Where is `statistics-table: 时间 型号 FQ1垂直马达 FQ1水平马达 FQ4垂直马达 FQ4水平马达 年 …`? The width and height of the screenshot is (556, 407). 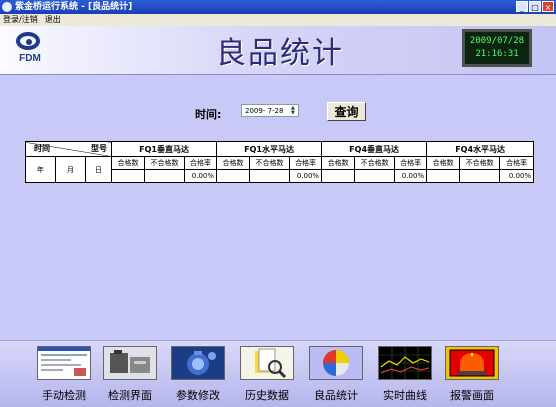
statistics-table: 时间 型号 FQ1垂直马达 FQ1水平马达 FQ4垂直马达 FQ4水平马达 年 … is located at coordinates (279, 162).